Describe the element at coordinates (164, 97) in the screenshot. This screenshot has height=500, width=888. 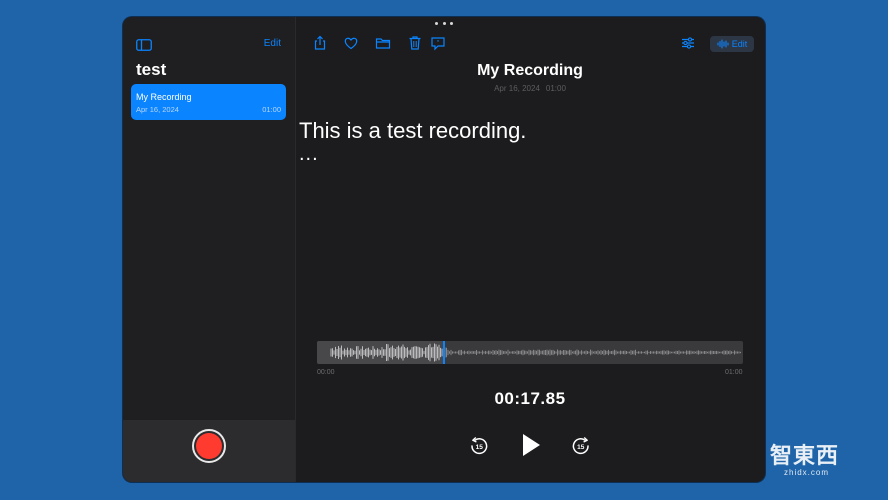
I see `recording-item-name: My Recording` at that location.